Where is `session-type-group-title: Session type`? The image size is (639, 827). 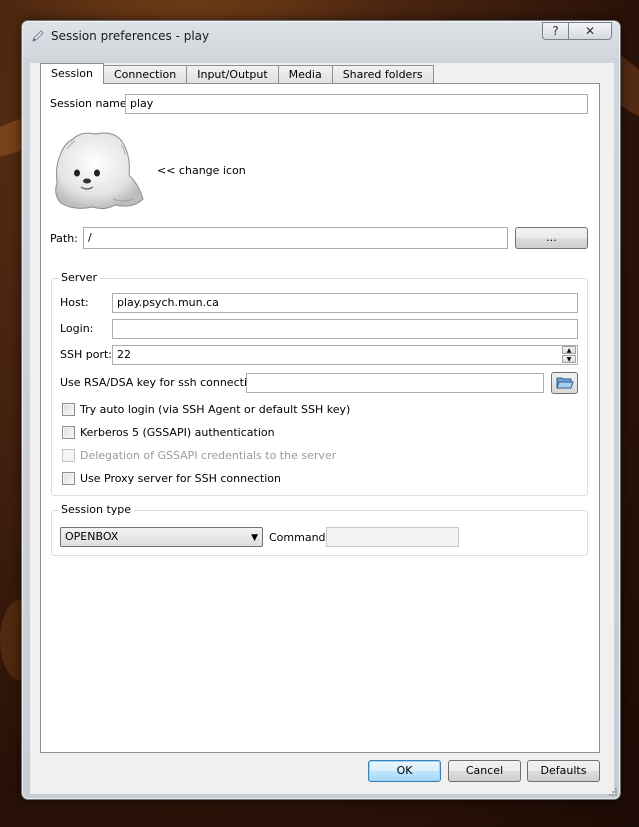
session-type-group-title: Session type is located at coordinates (96, 509).